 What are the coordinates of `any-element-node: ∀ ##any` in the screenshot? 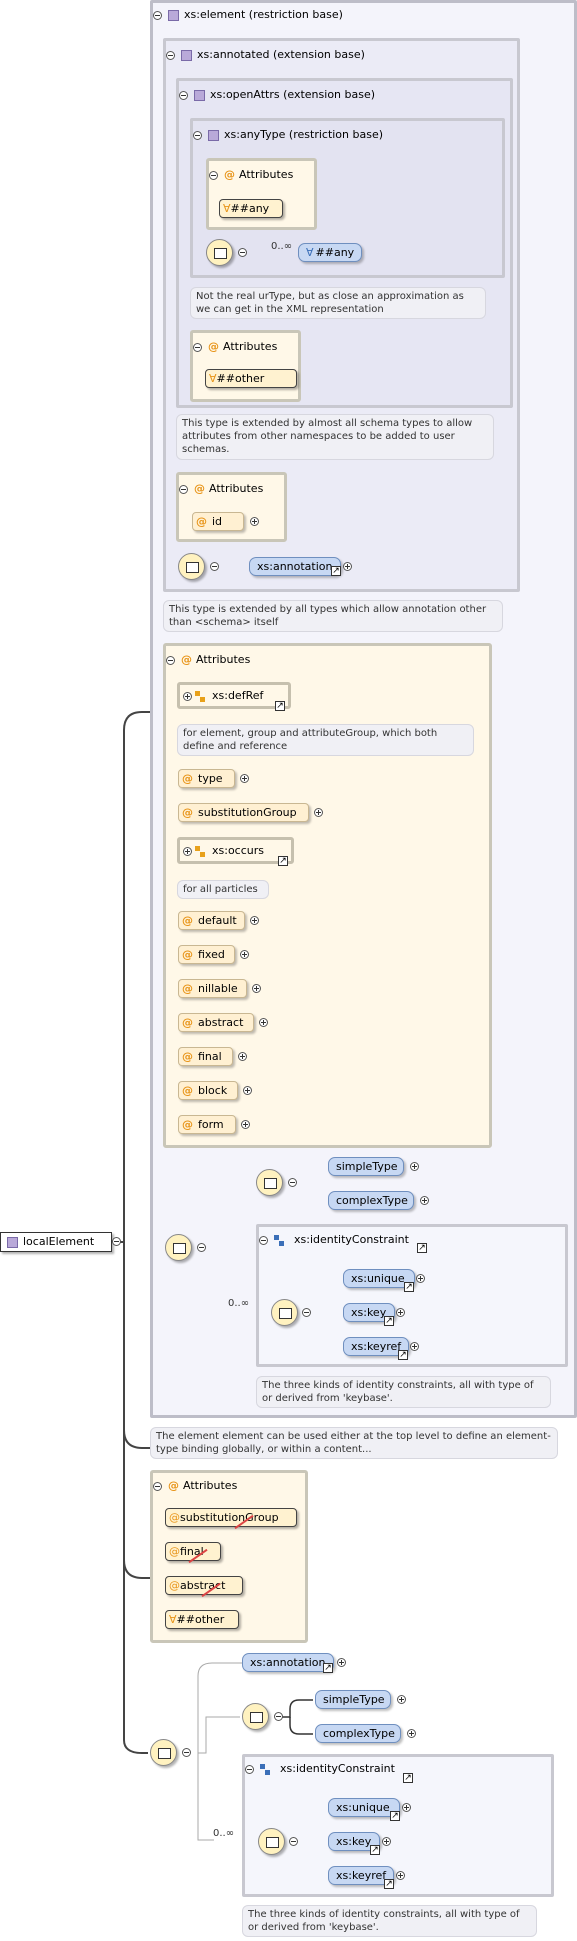 It's located at (330, 252).